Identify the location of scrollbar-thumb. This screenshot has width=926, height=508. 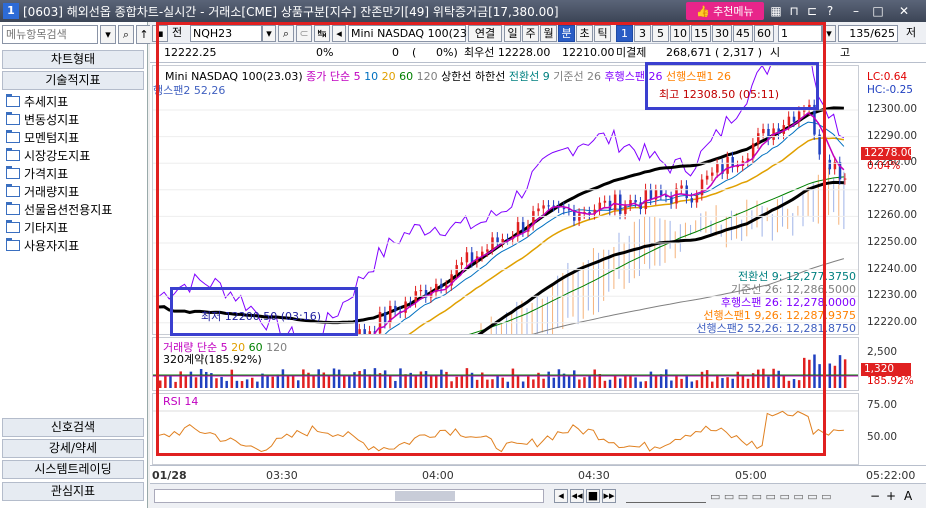
(425, 496).